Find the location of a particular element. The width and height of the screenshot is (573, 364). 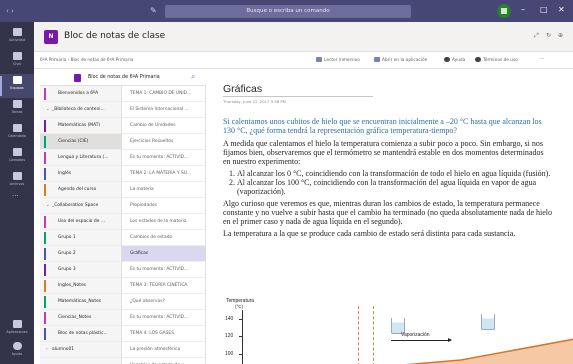

briefcase-icon is located at coordinates (17, 104).